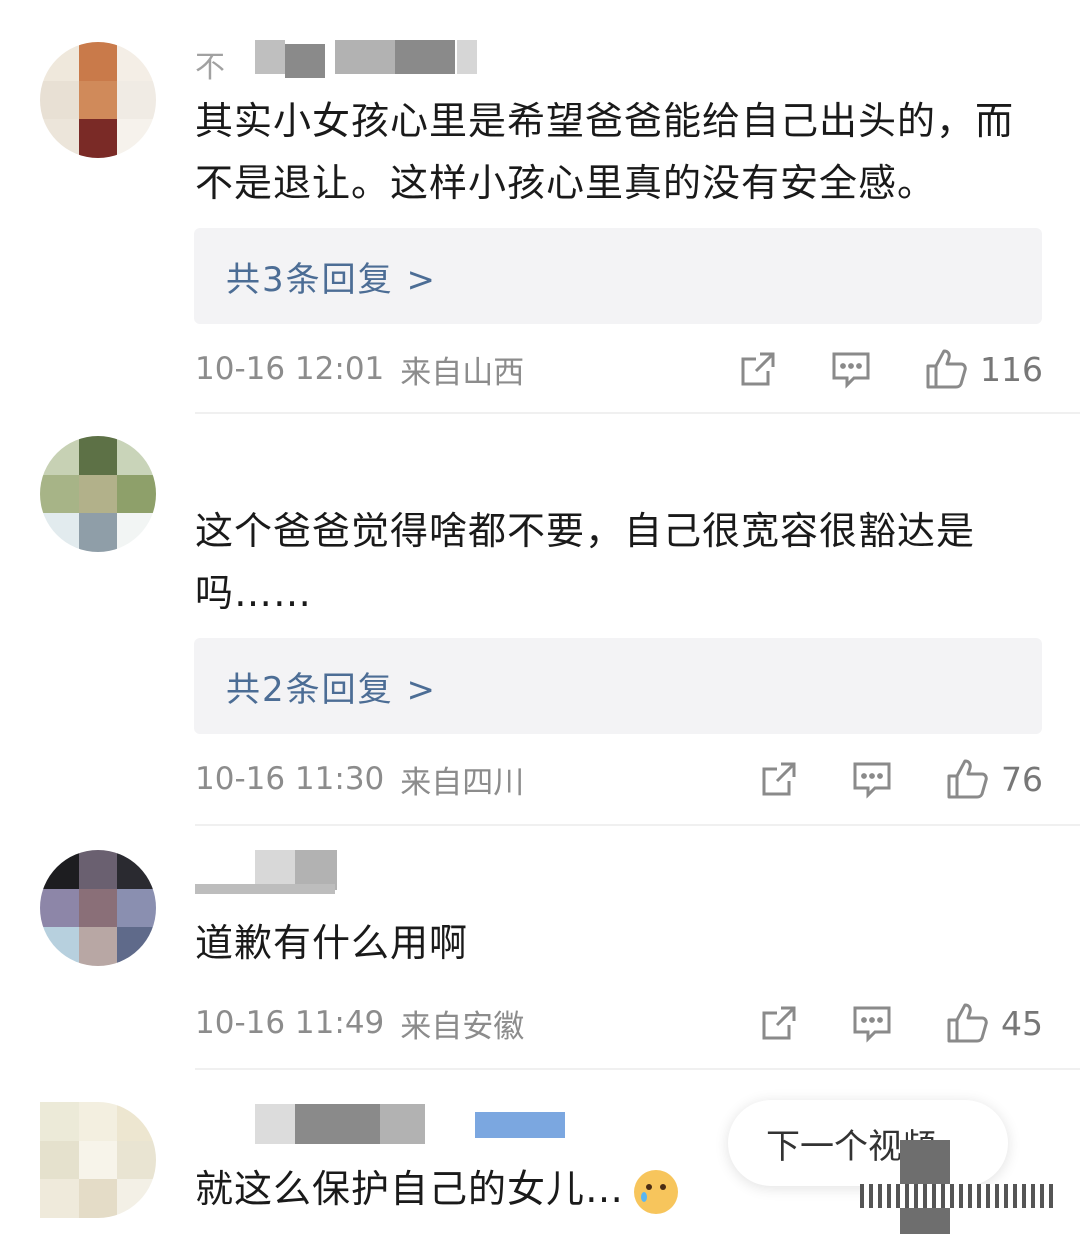  I want to click on like-button: 116, so click(983, 369).